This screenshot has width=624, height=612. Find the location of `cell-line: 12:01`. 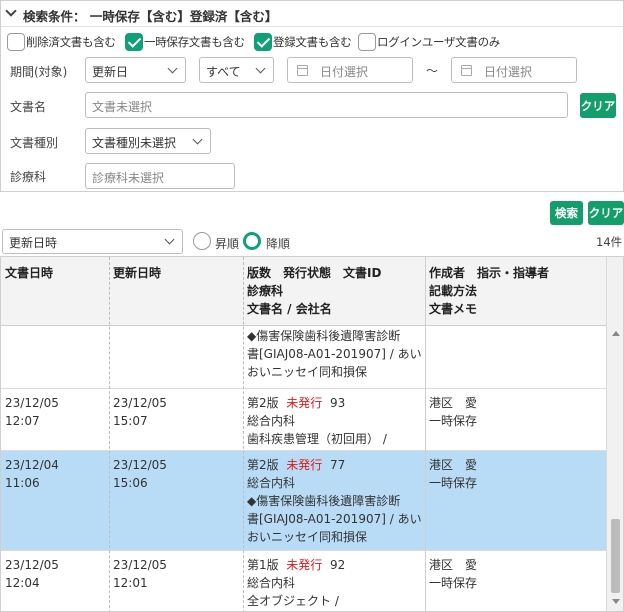

cell-line: 12:01 is located at coordinates (130, 583).